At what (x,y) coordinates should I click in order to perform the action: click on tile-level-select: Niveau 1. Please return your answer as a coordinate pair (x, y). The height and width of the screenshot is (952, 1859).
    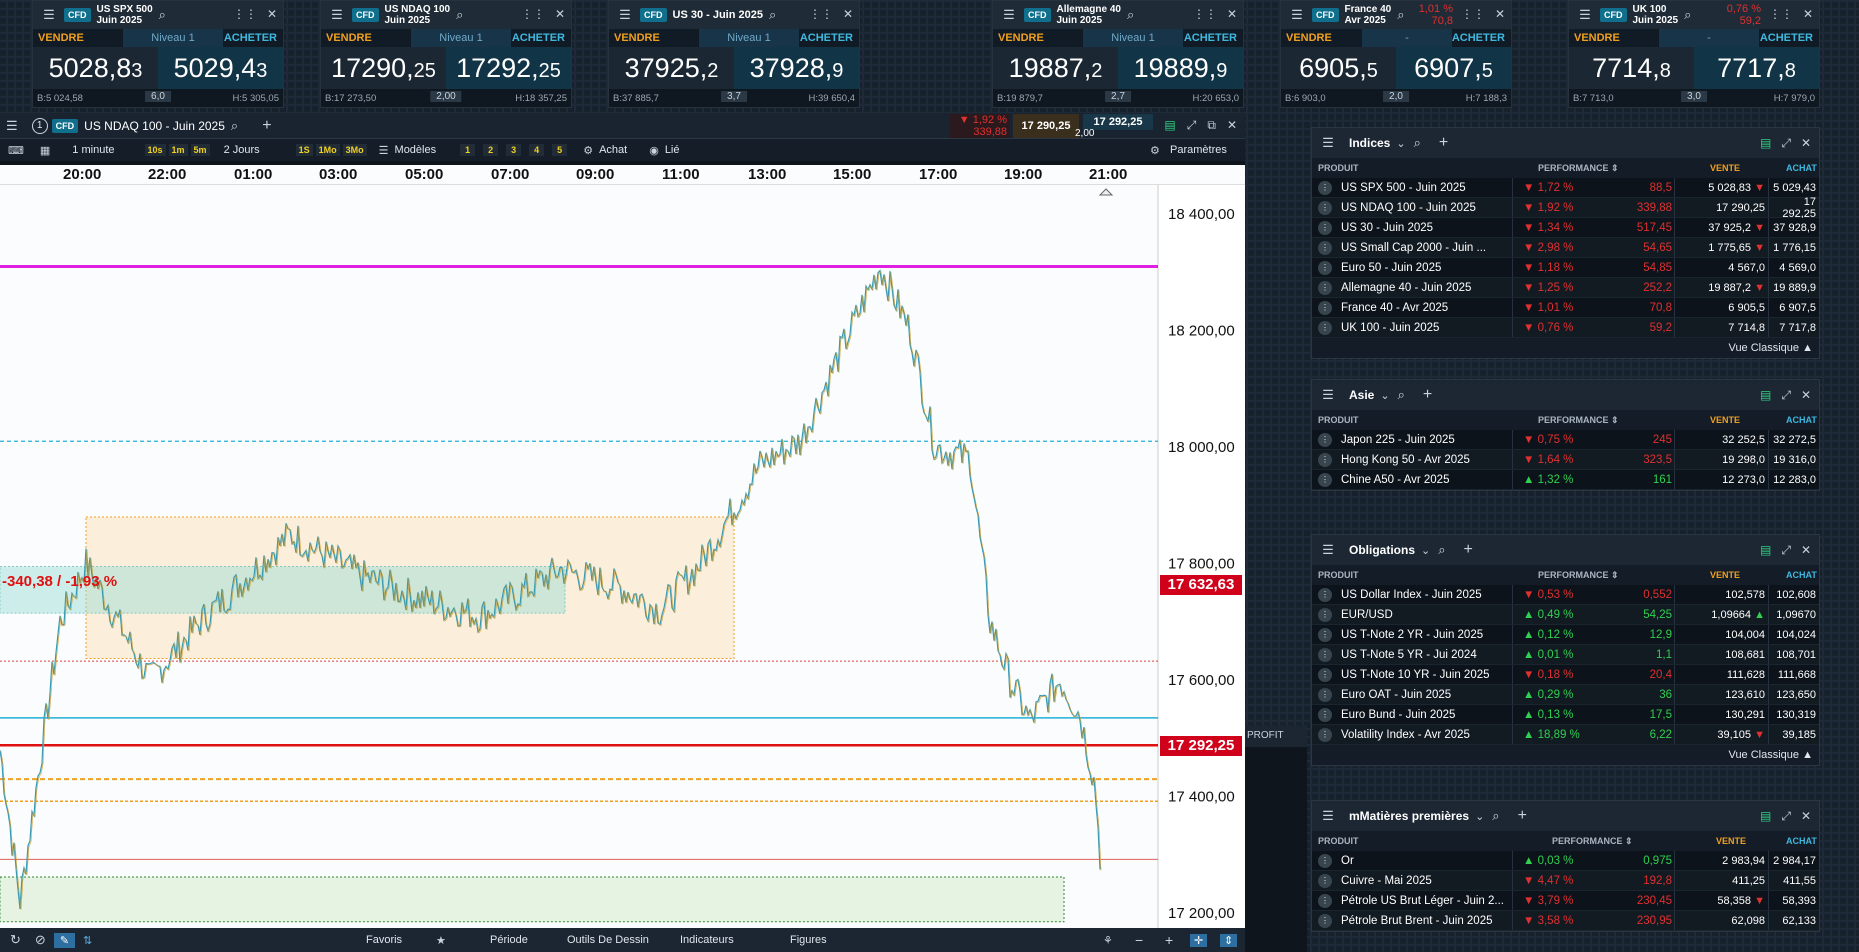
    Looking at the image, I should click on (461, 38).